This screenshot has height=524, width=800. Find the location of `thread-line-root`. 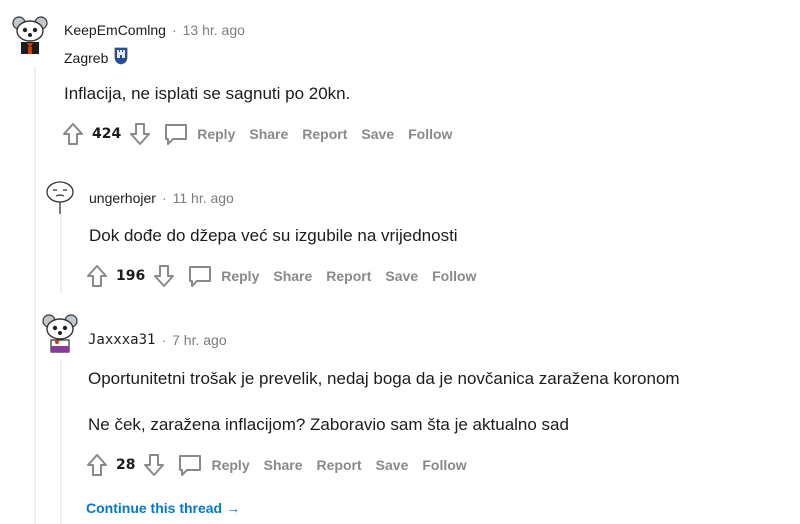

thread-line-root is located at coordinates (35, 295).